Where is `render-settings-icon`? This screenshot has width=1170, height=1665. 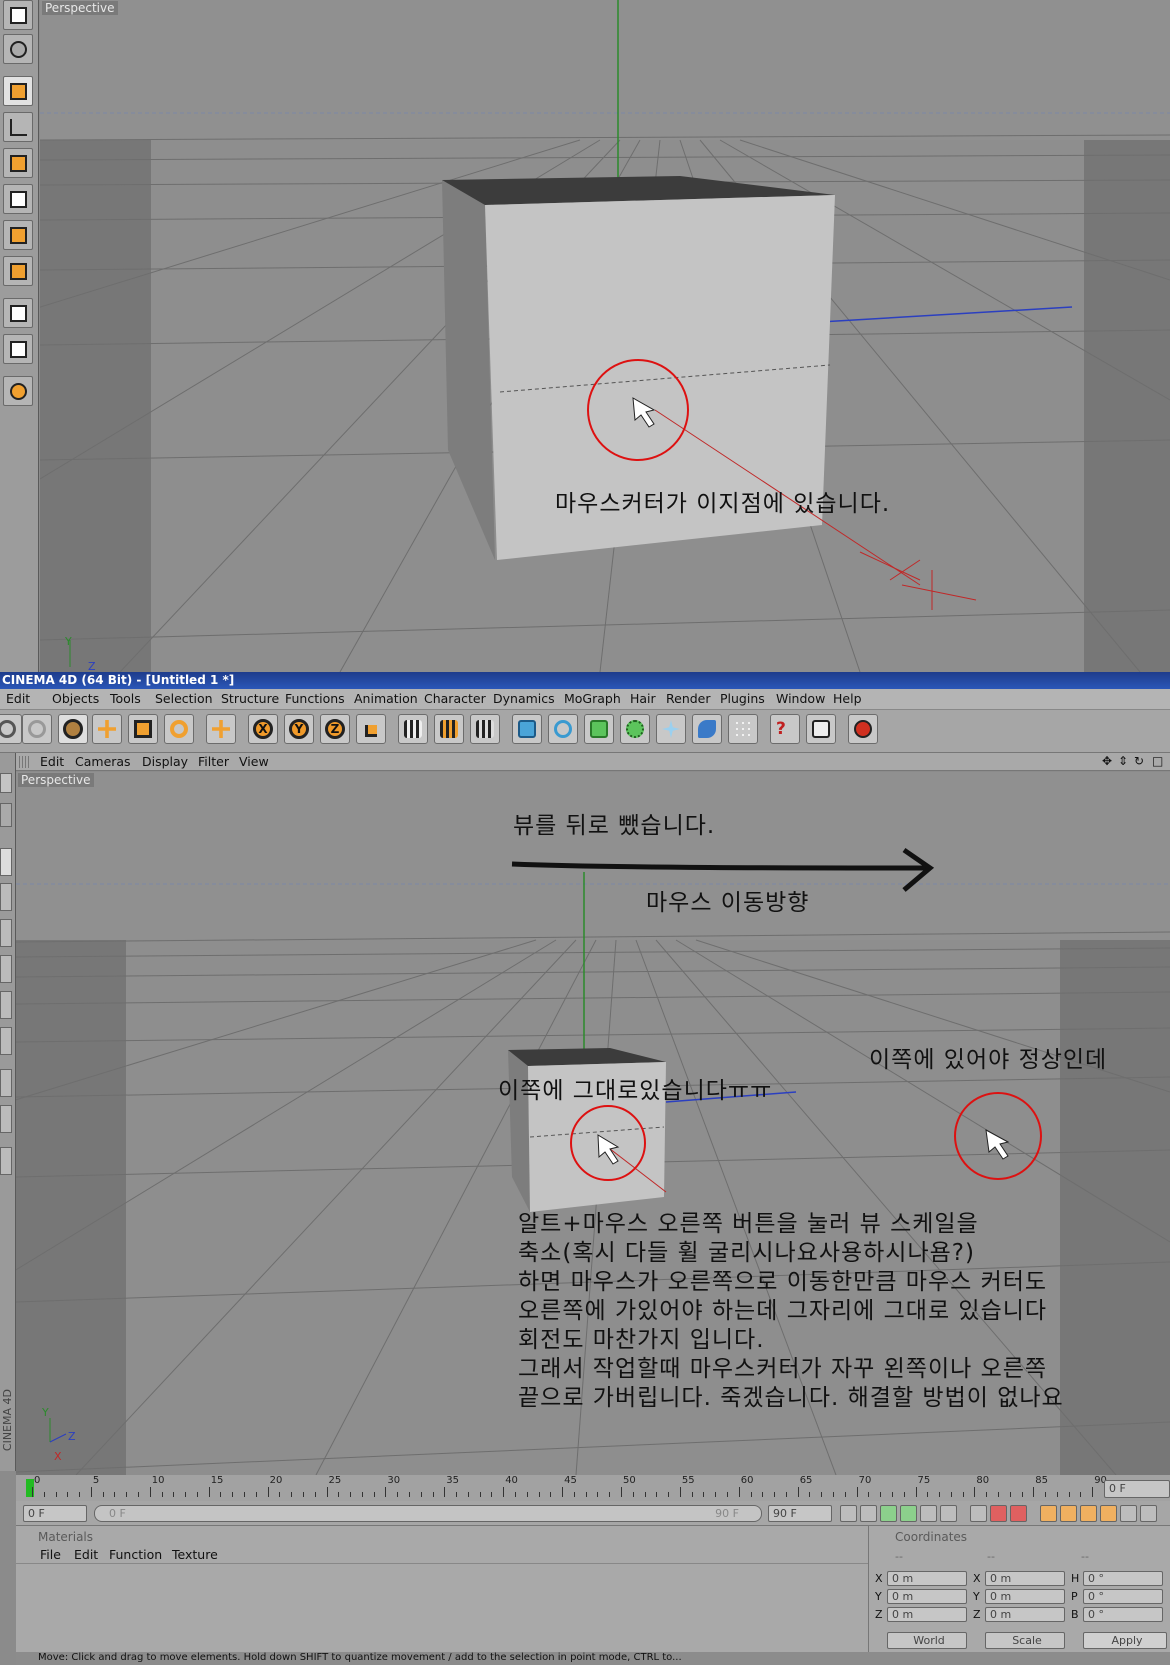
render-settings-icon is located at coordinates (485, 729).